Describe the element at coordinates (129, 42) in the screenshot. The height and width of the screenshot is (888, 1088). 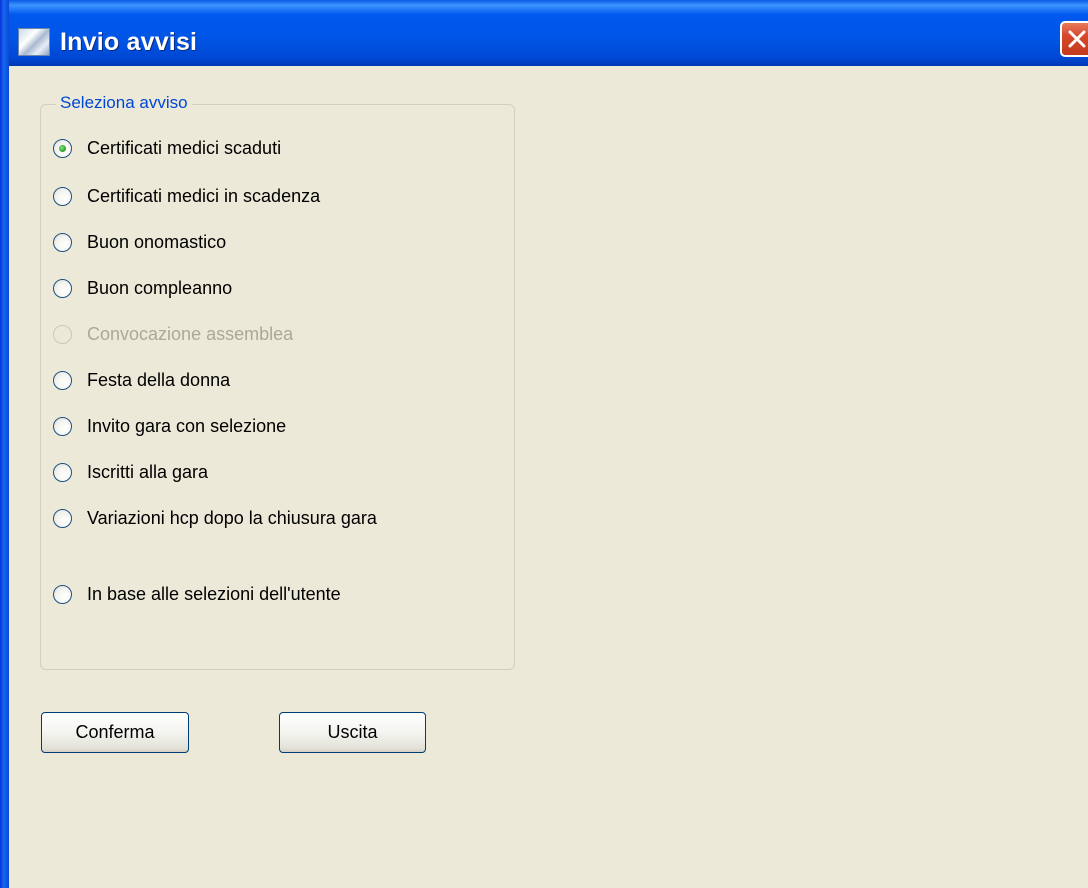
I see `window-title: Invio avvisi` at that location.